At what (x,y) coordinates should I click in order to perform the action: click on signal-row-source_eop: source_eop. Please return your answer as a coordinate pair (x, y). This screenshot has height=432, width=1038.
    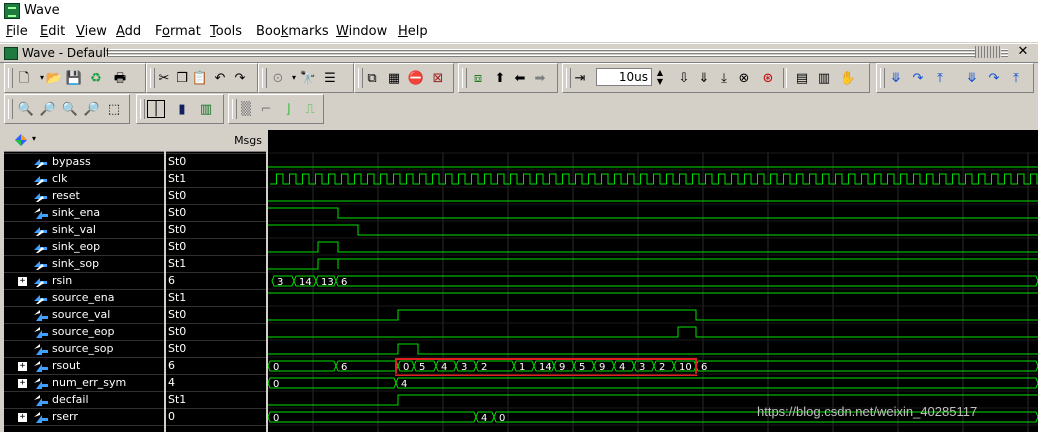
    Looking at the image, I should click on (84, 332).